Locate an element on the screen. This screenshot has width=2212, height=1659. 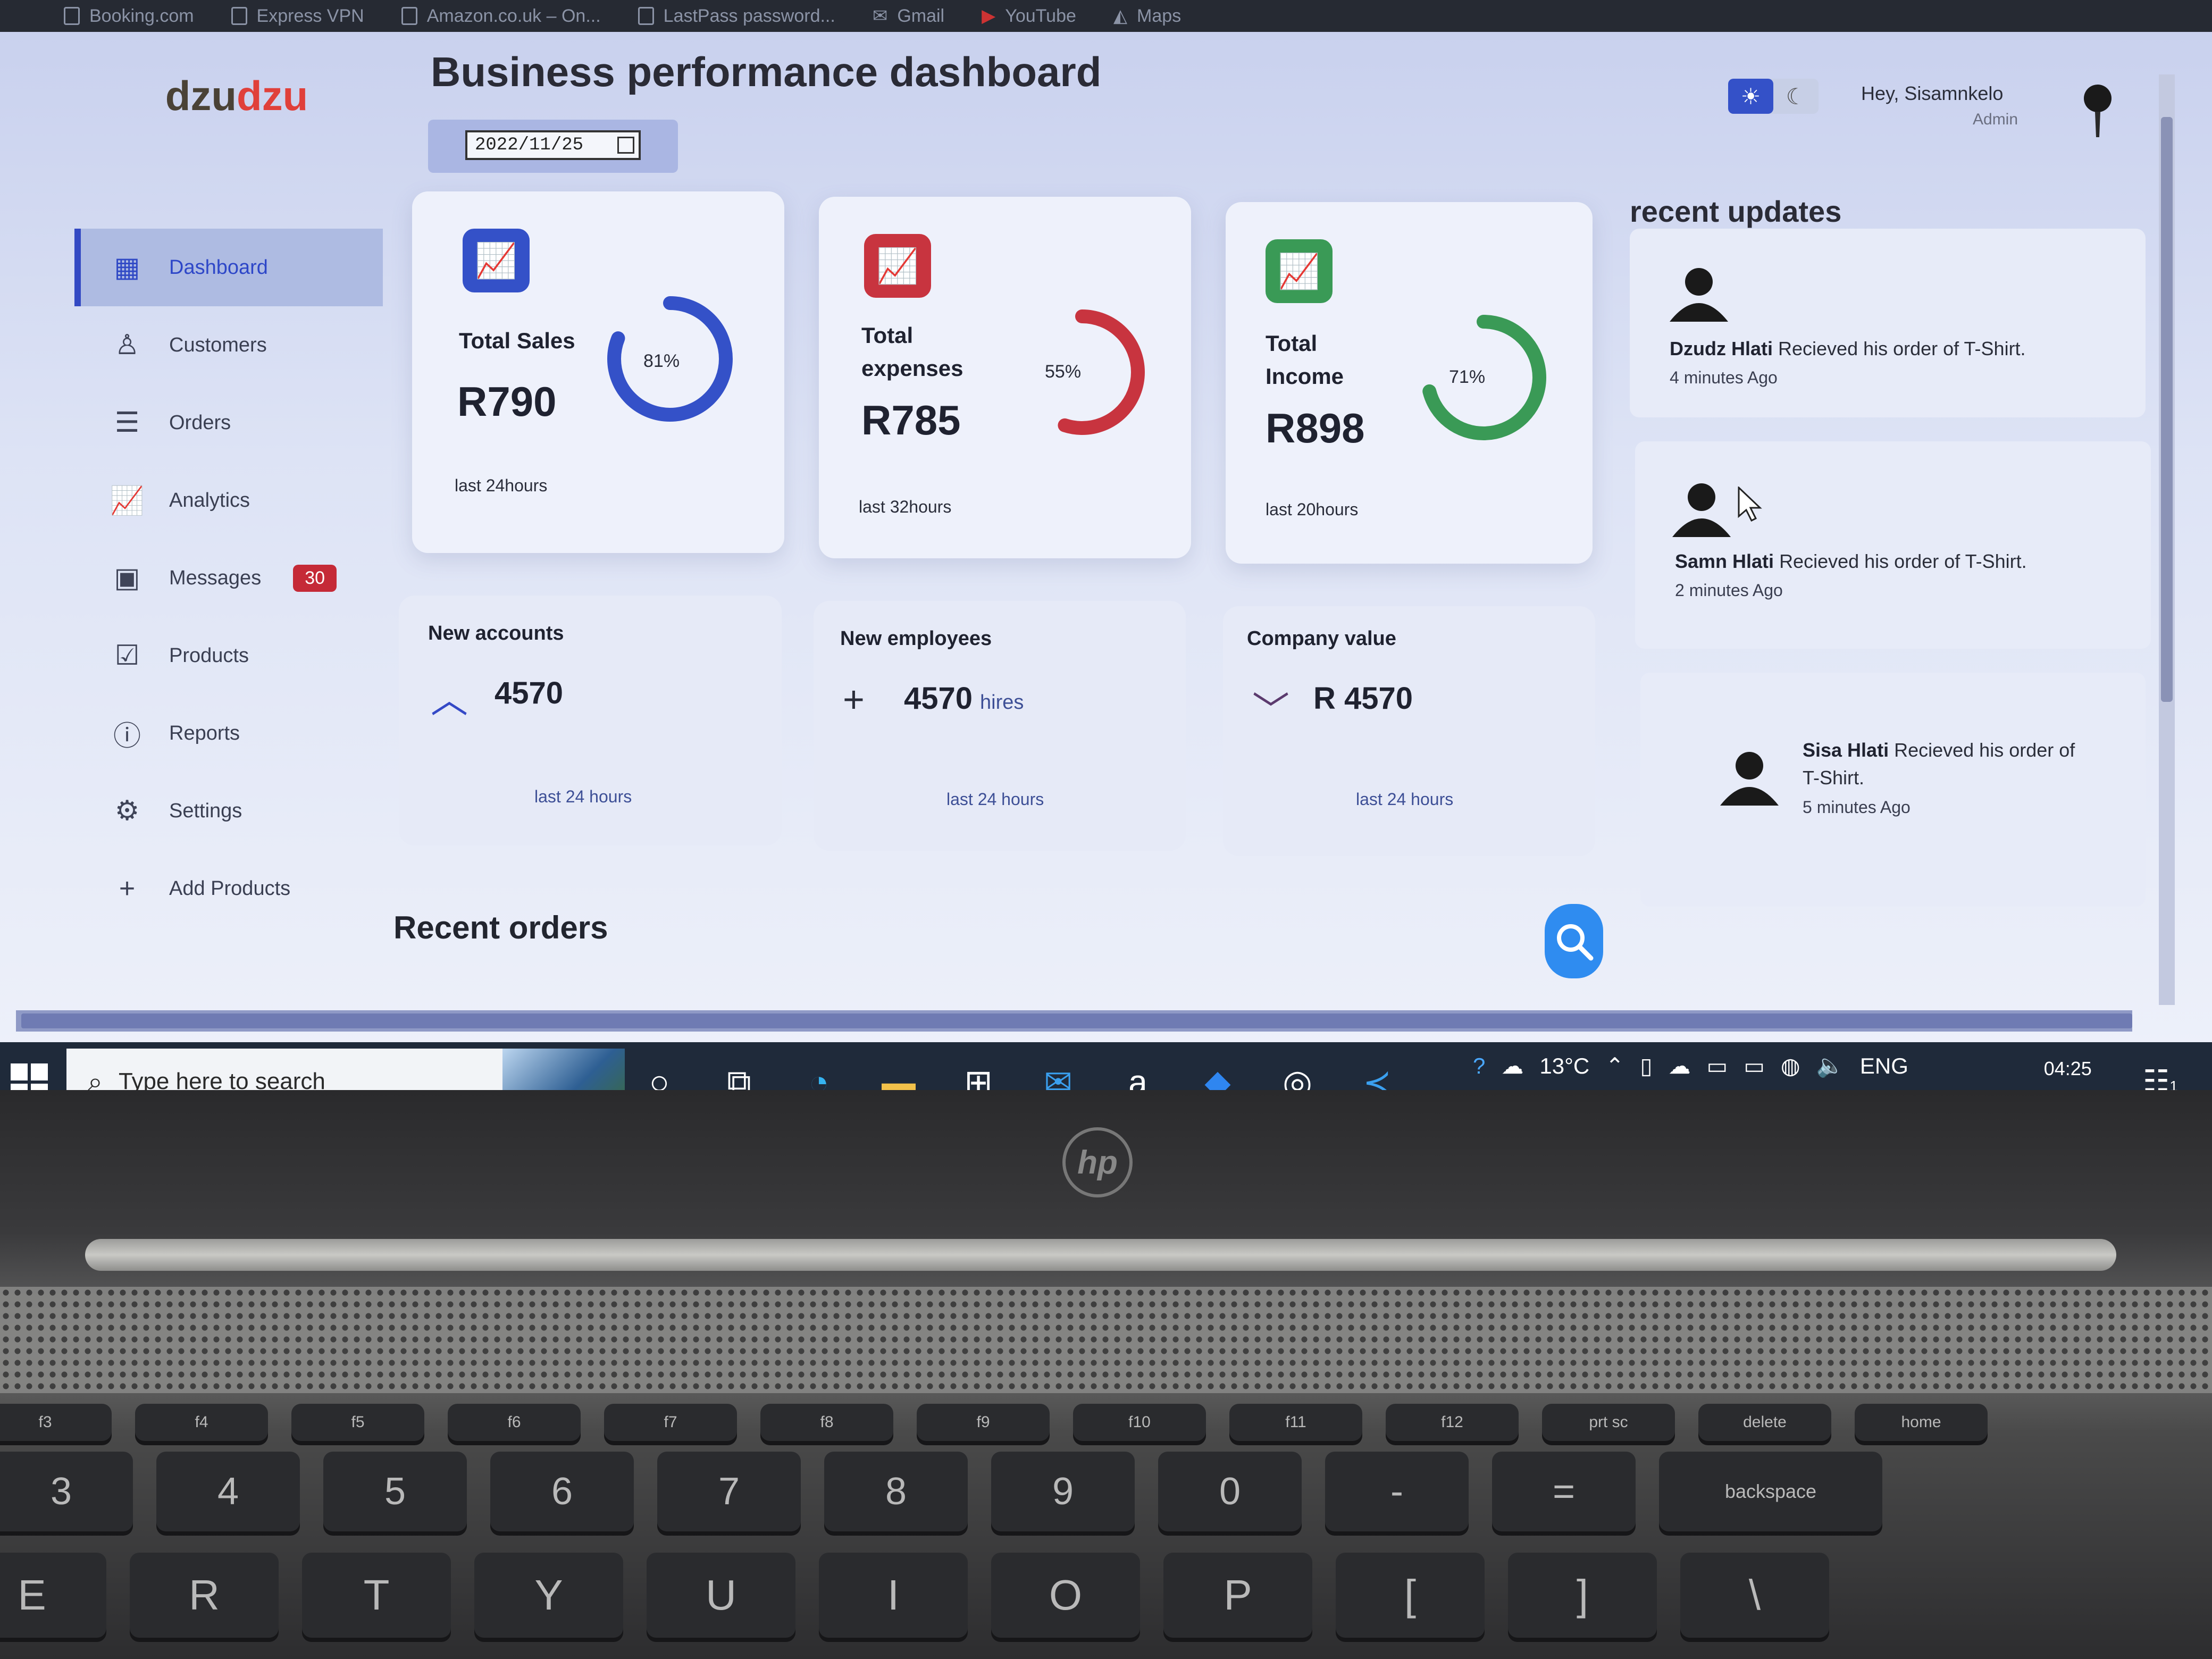
keyboard-key: f3 is located at coordinates (56, 1422).